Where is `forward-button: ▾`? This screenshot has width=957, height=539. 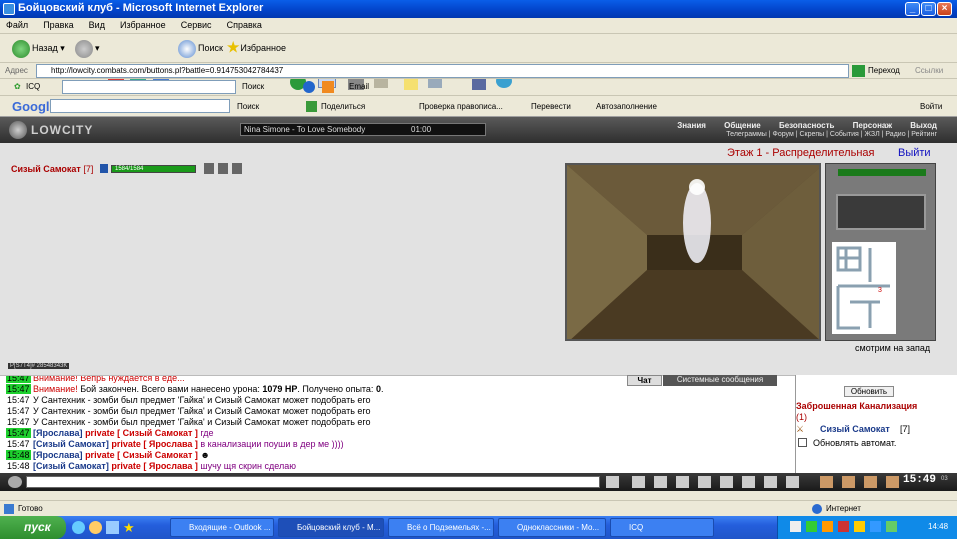 forward-button: ▾ is located at coordinates (87, 48).